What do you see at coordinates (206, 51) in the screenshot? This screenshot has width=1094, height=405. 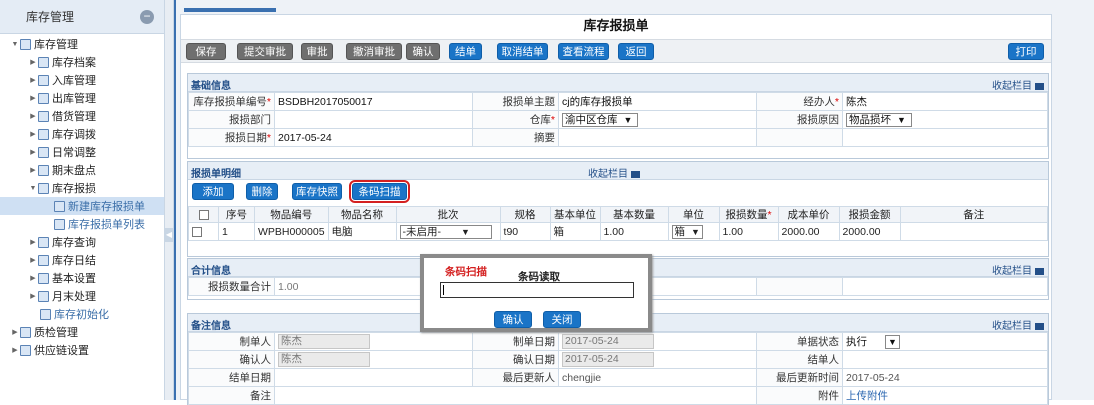 I see `save-button: 保存` at bounding box center [206, 51].